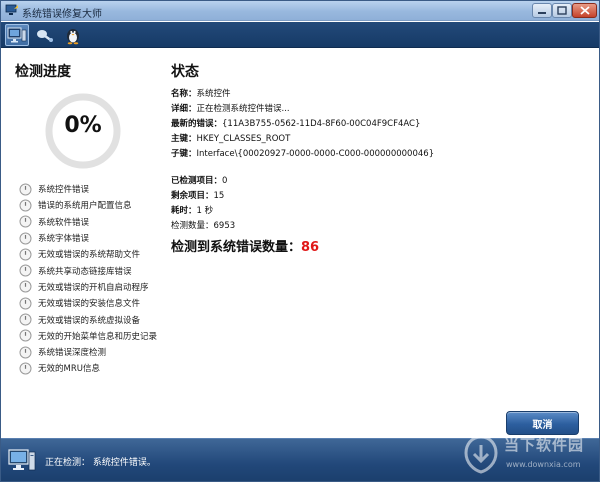  Describe the element at coordinates (89, 320) in the screenshot. I see `check-item-label: 无效或错误的系统虚拟设备` at that location.